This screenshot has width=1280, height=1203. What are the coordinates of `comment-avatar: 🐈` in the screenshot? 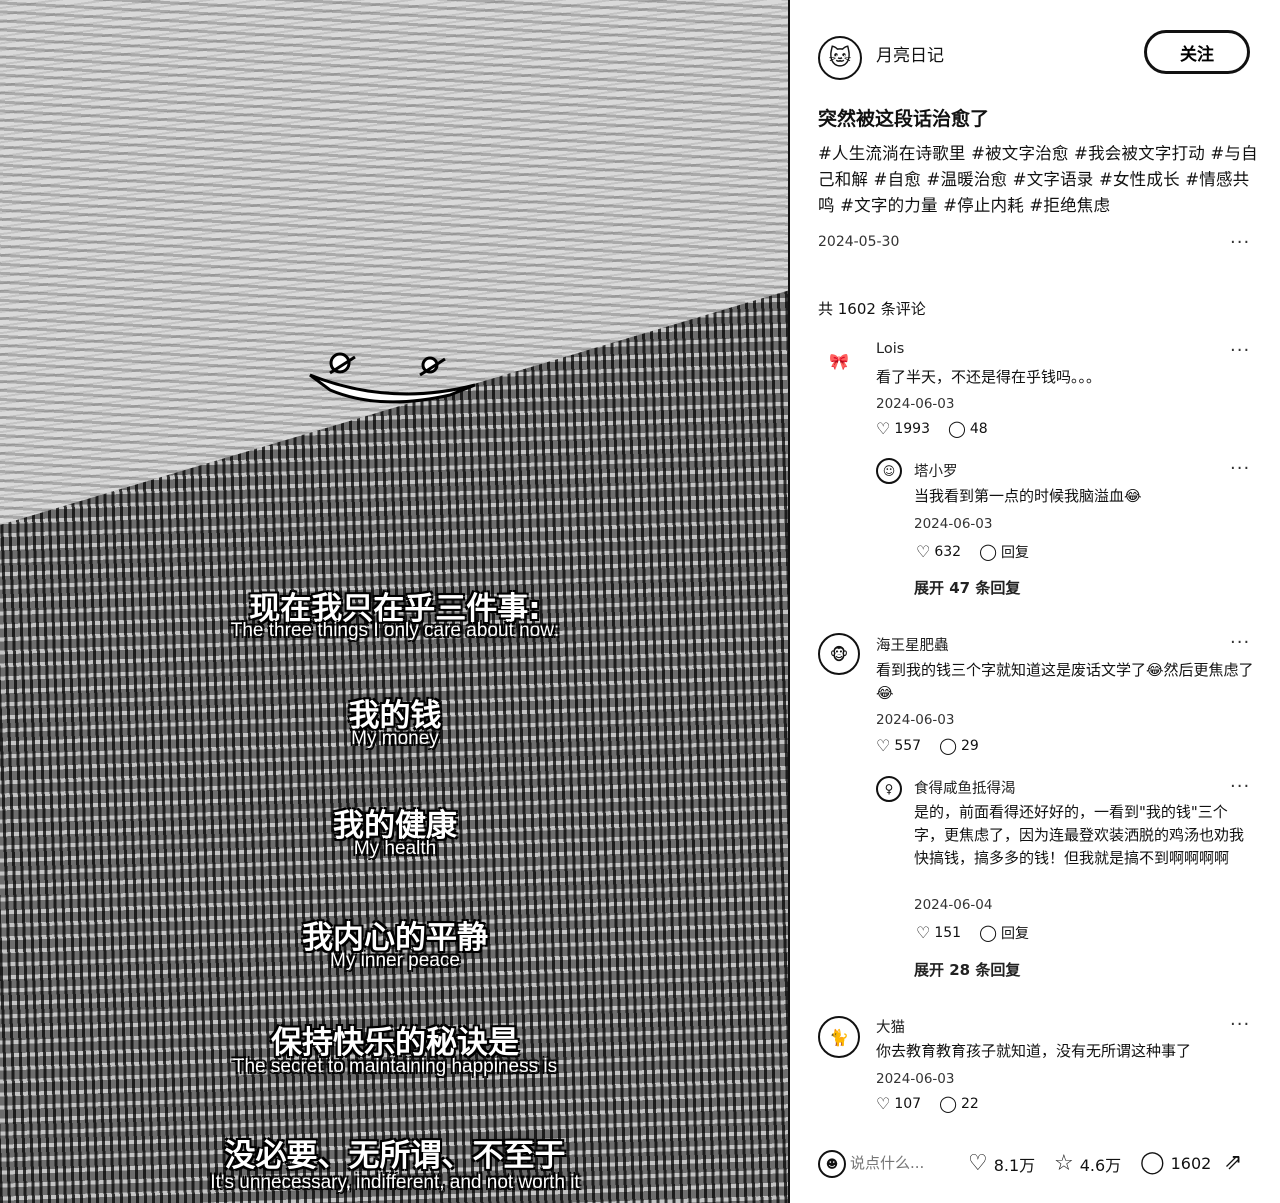 It's located at (839, 1037).